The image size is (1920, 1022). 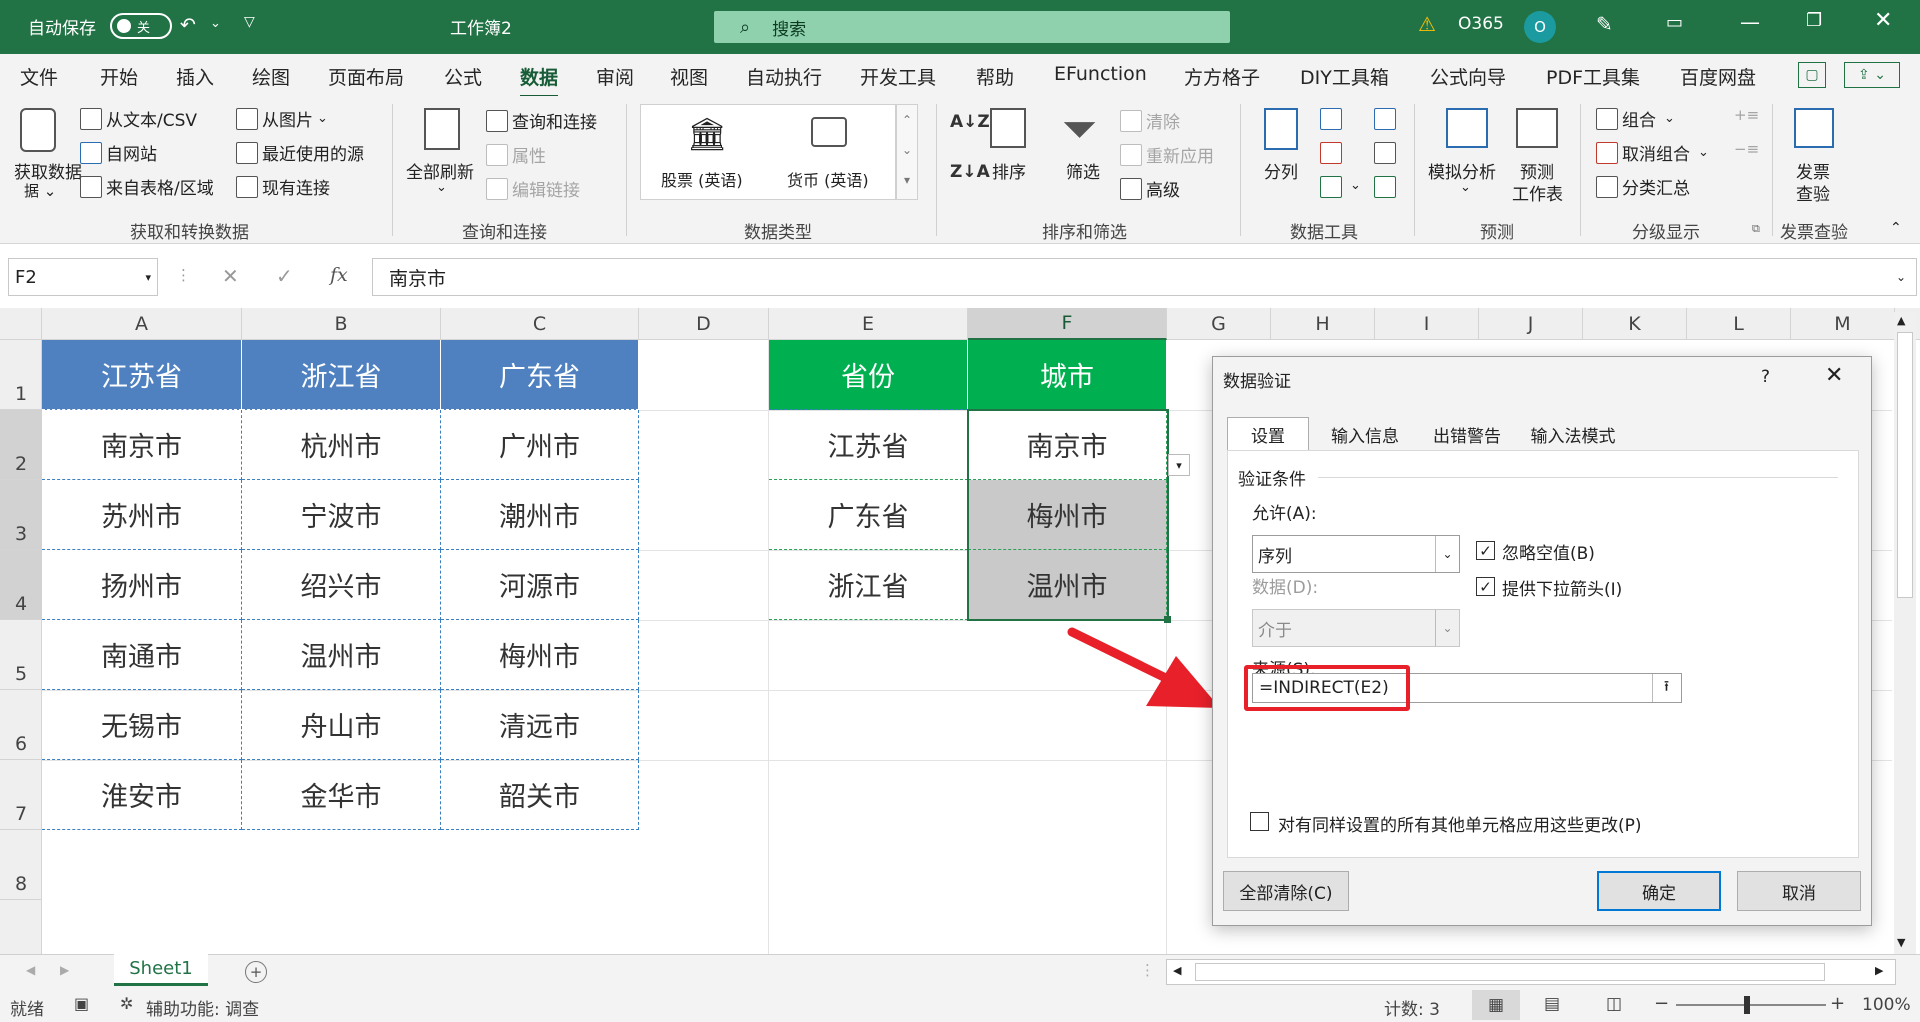 What do you see at coordinates (1739, 324) in the screenshot?
I see `column-header: L` at bounding box center [1739, 324].